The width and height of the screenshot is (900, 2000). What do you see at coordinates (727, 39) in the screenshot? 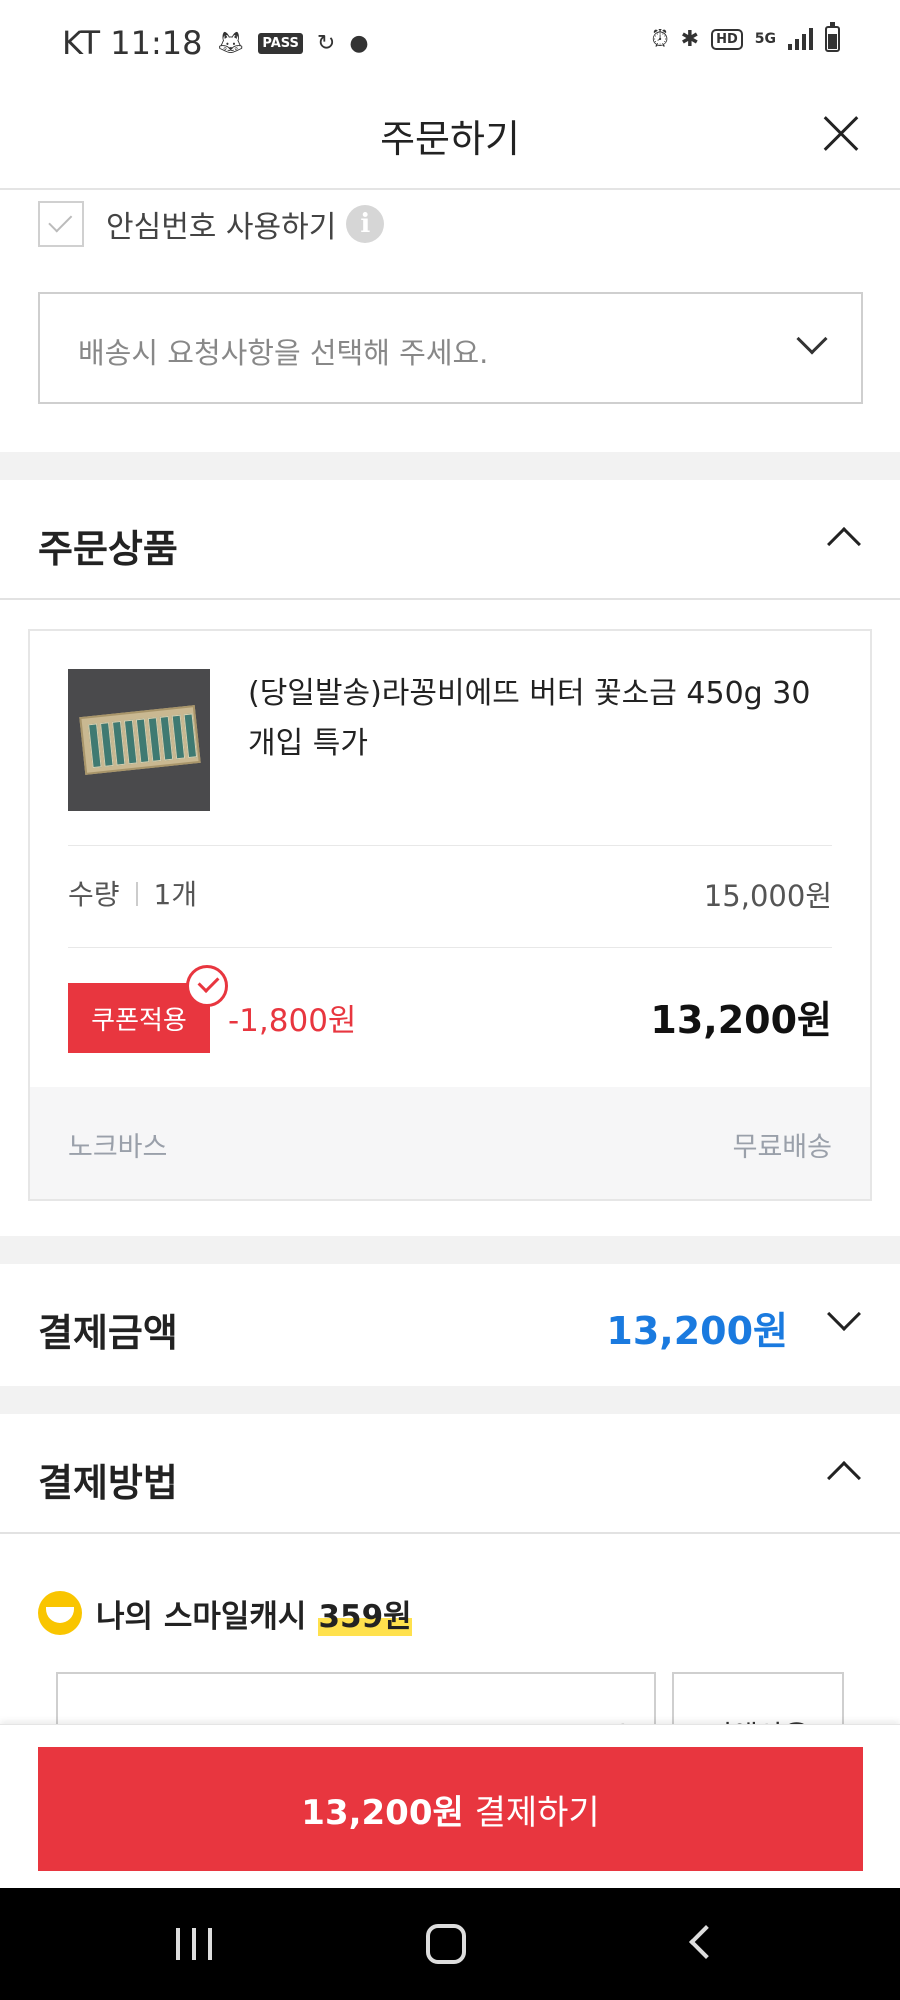
I see `hd-icon: HD` at bounding box center [727, 39].